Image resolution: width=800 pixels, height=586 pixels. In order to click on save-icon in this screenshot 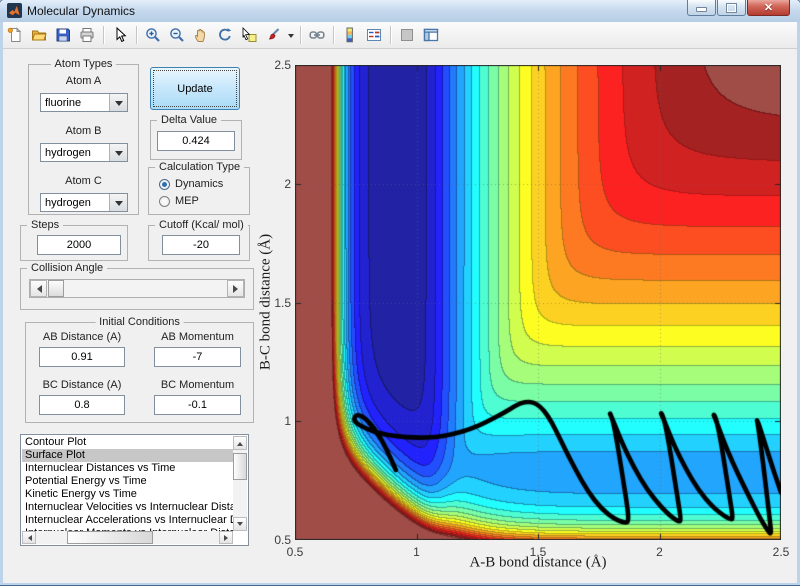, I will do `click(63, 35)`.